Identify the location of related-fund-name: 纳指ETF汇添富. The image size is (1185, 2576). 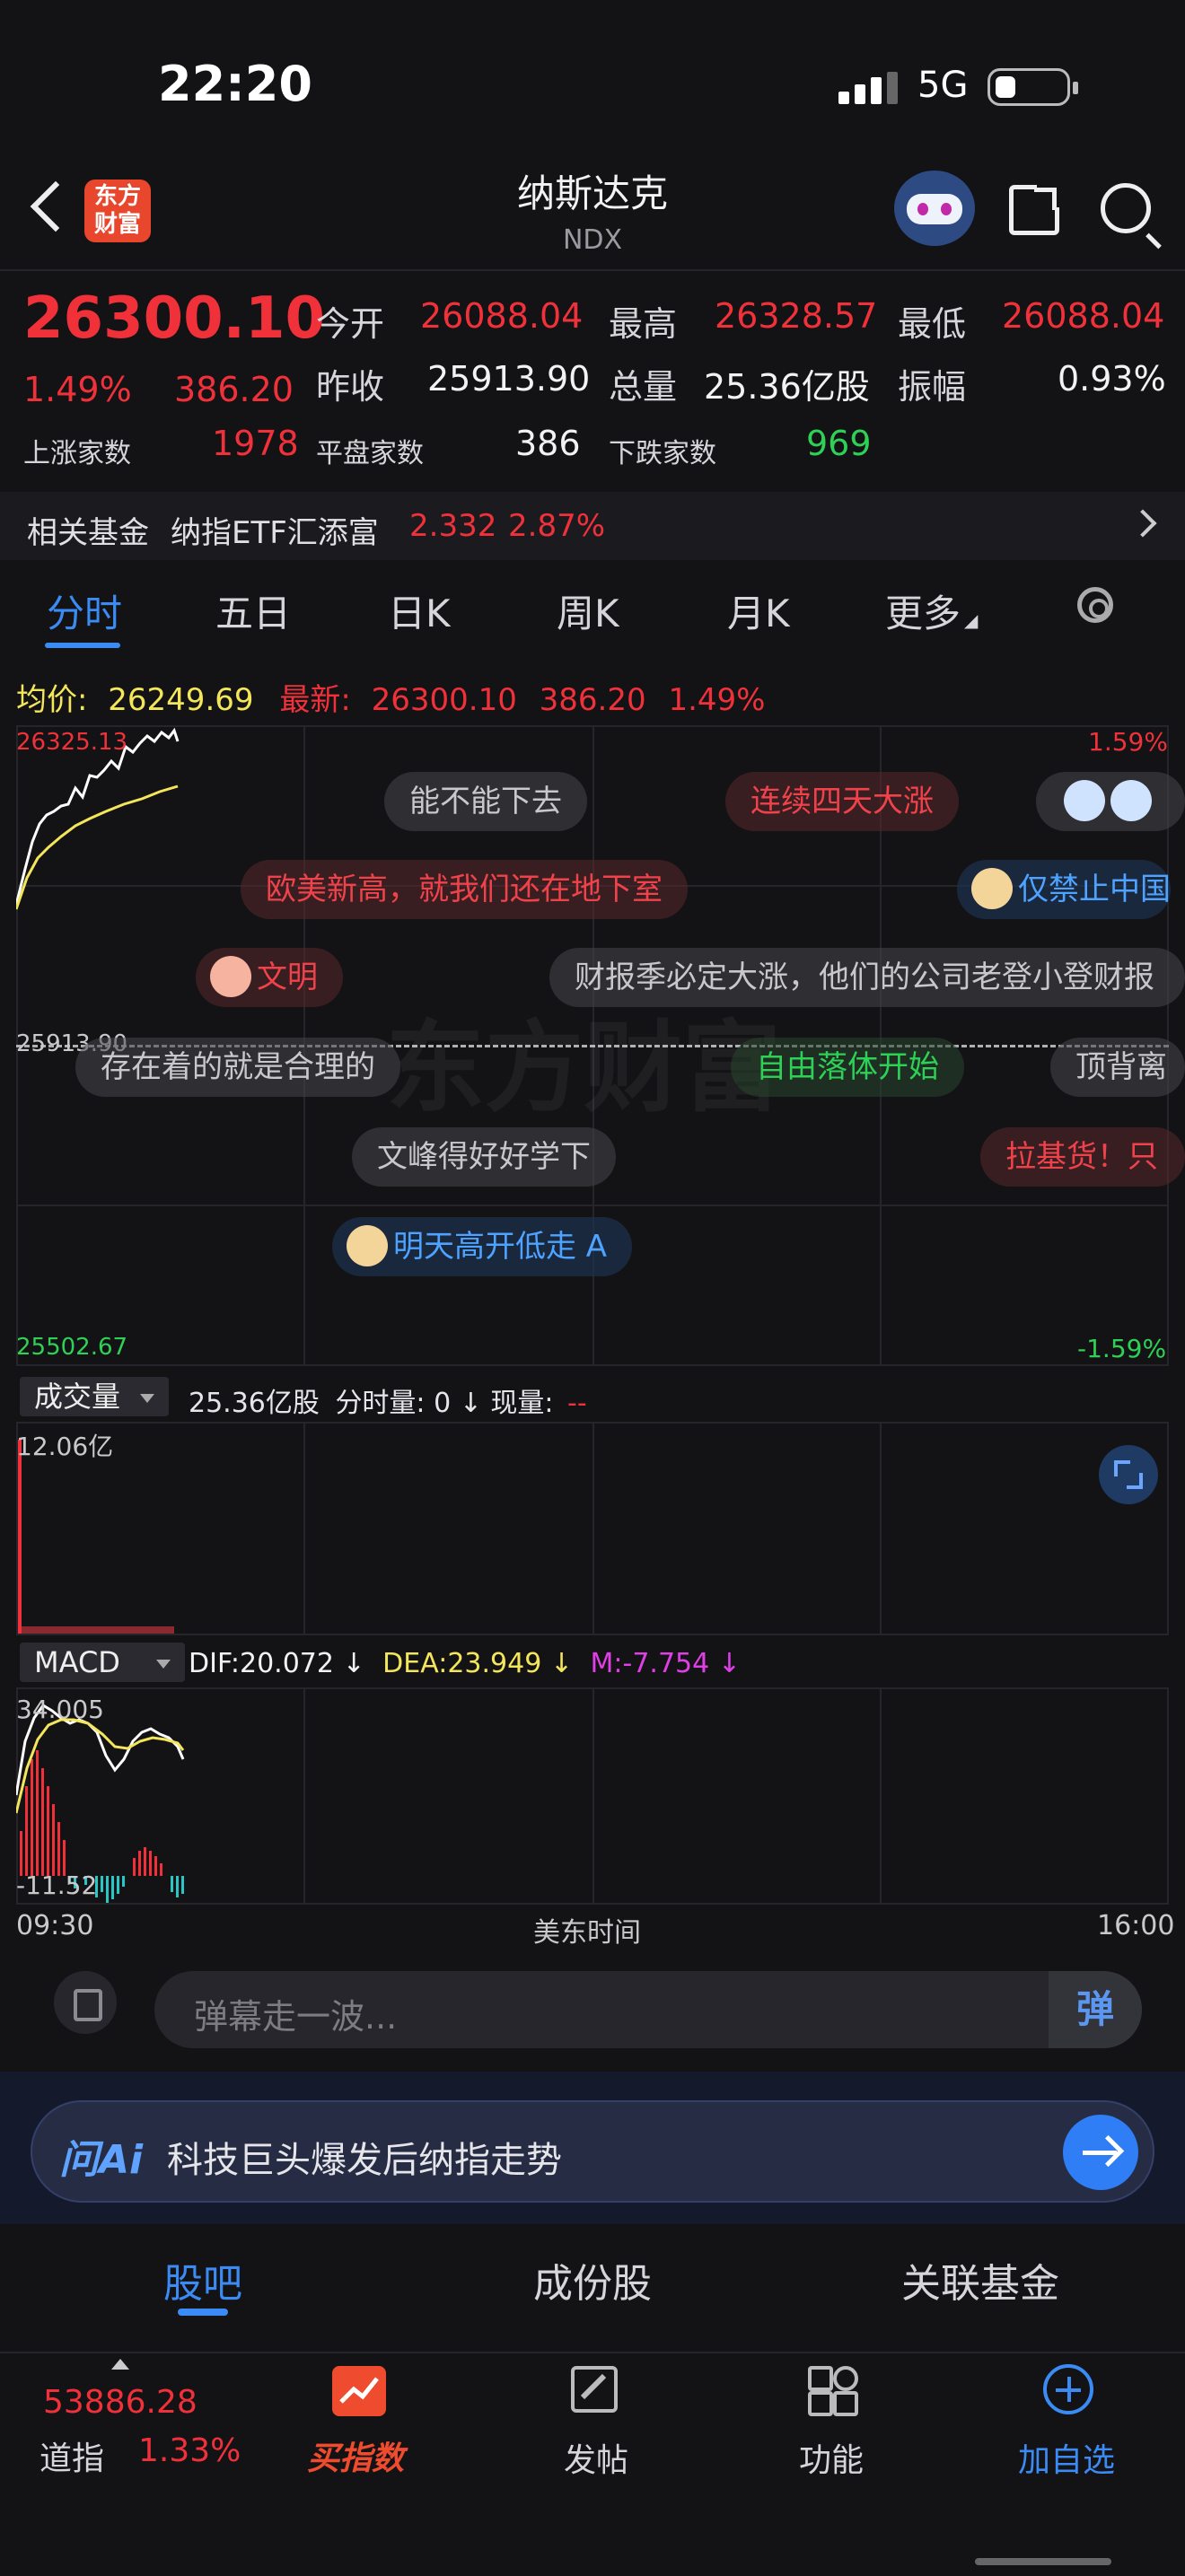
(275, 530).